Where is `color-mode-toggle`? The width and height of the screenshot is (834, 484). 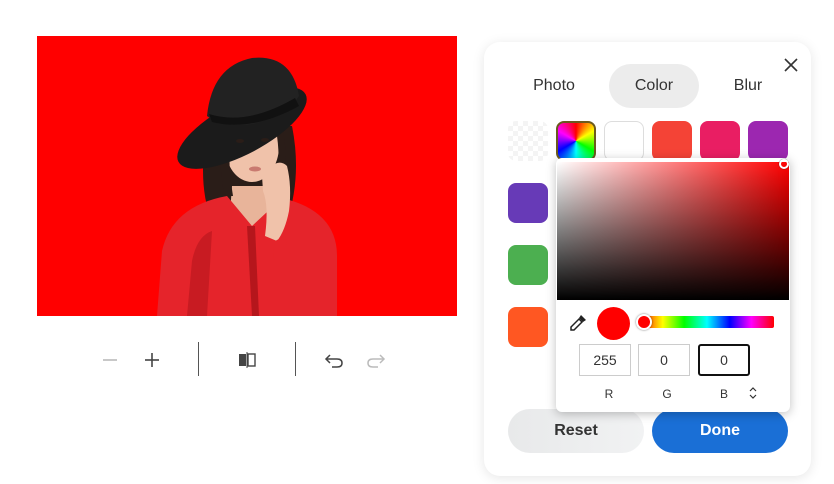
color-mode-toggle is located at coordinates (753, 393).